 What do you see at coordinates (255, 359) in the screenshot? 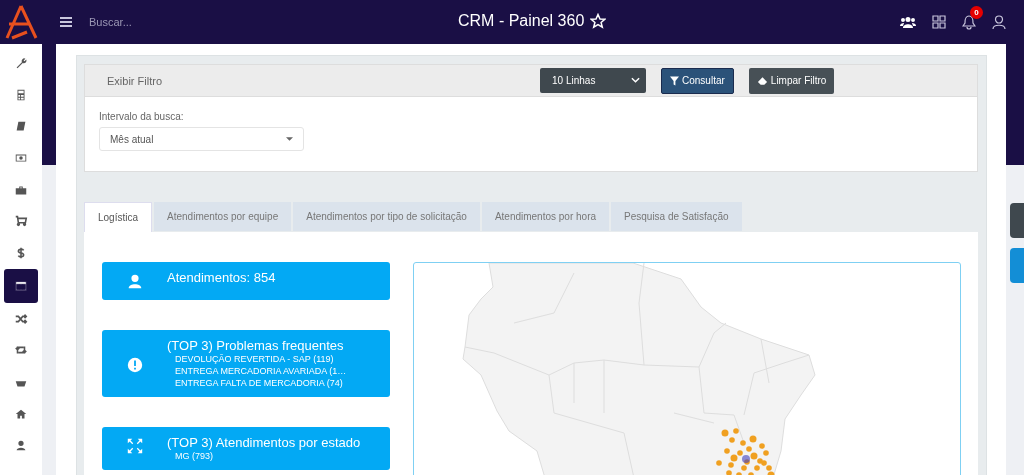
I see `card-line: DEVOLUÇÃO REVERTIDA - SAP (119)` at bounding box center [255, 359].